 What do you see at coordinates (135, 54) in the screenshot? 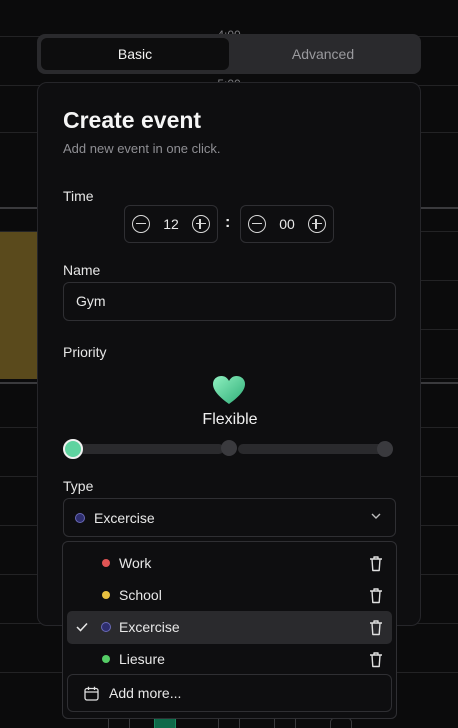
I see `tab-basic: Basic` at bounding box center [135, 54].